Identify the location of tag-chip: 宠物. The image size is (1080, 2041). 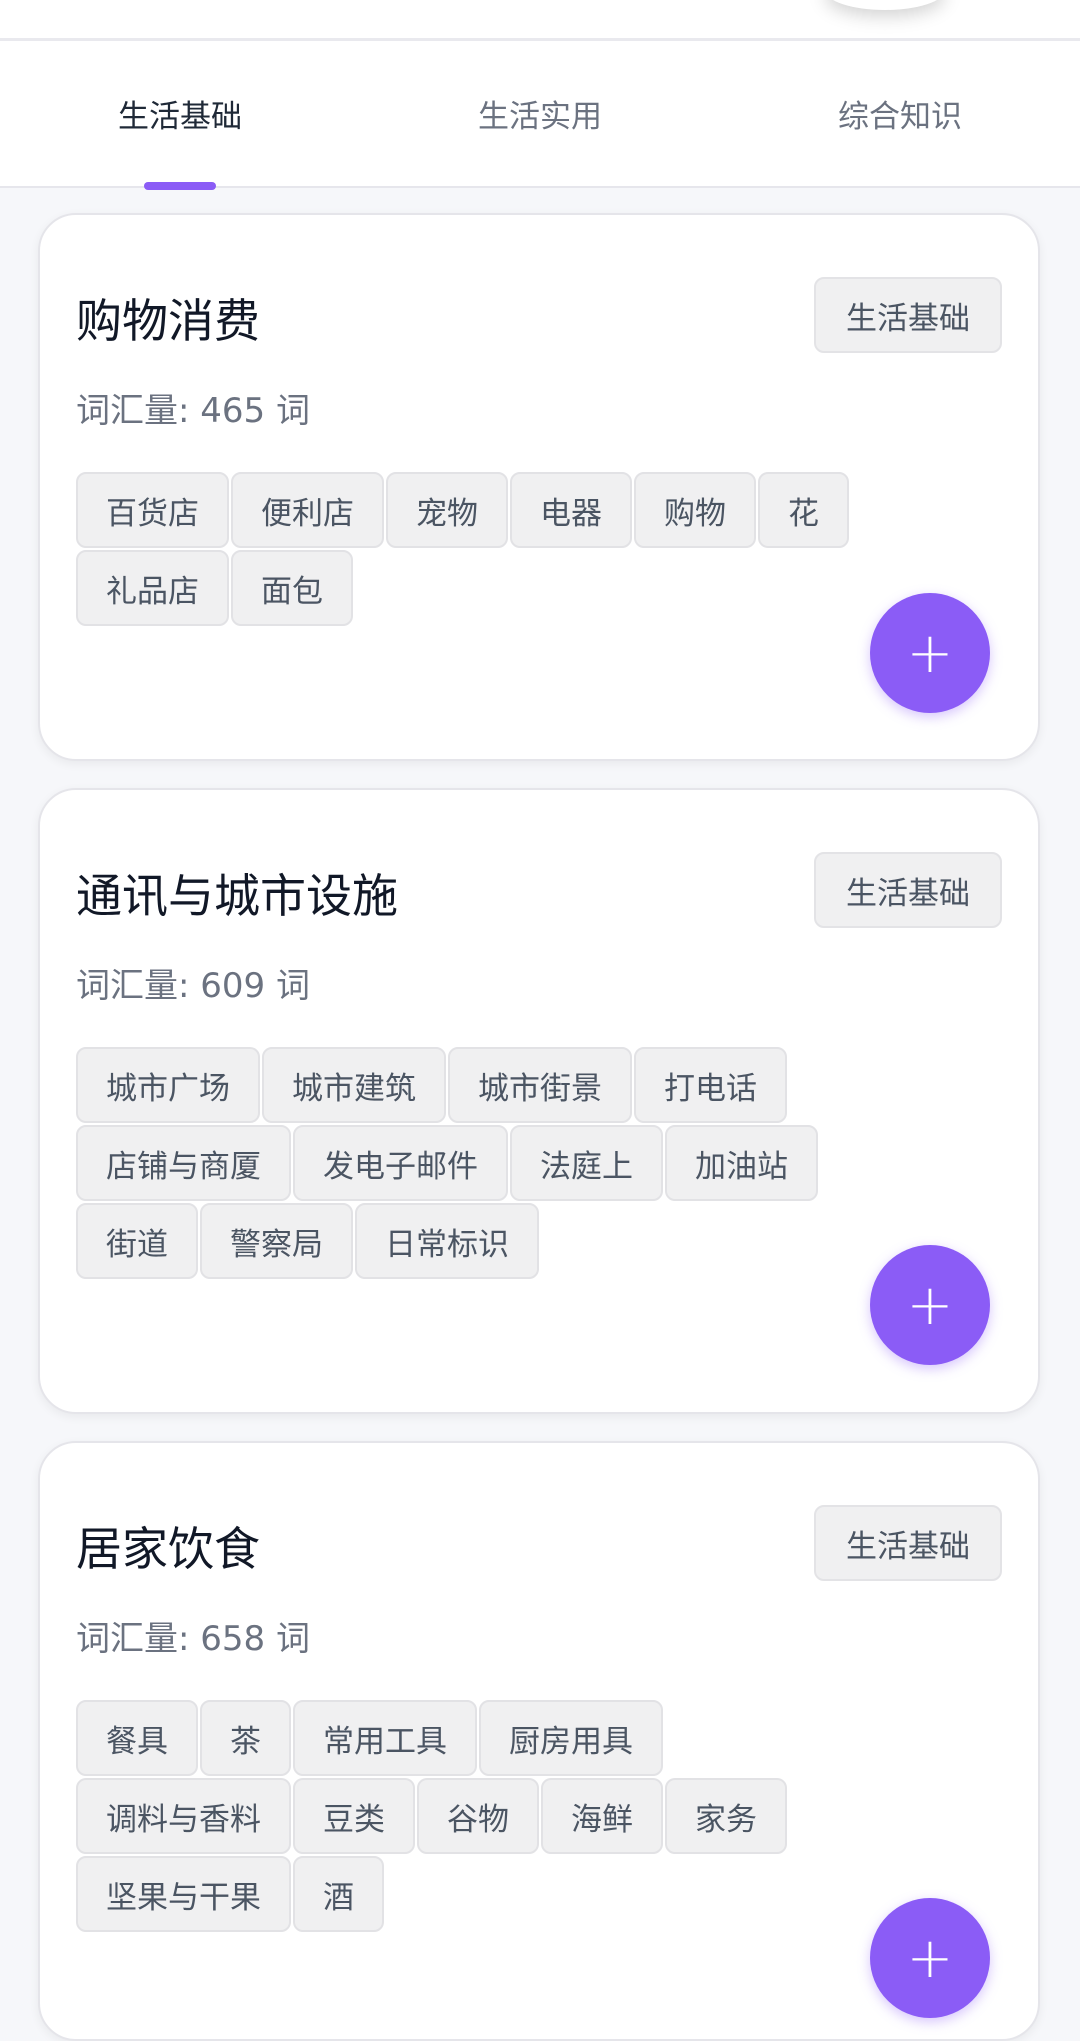
(447, 510).